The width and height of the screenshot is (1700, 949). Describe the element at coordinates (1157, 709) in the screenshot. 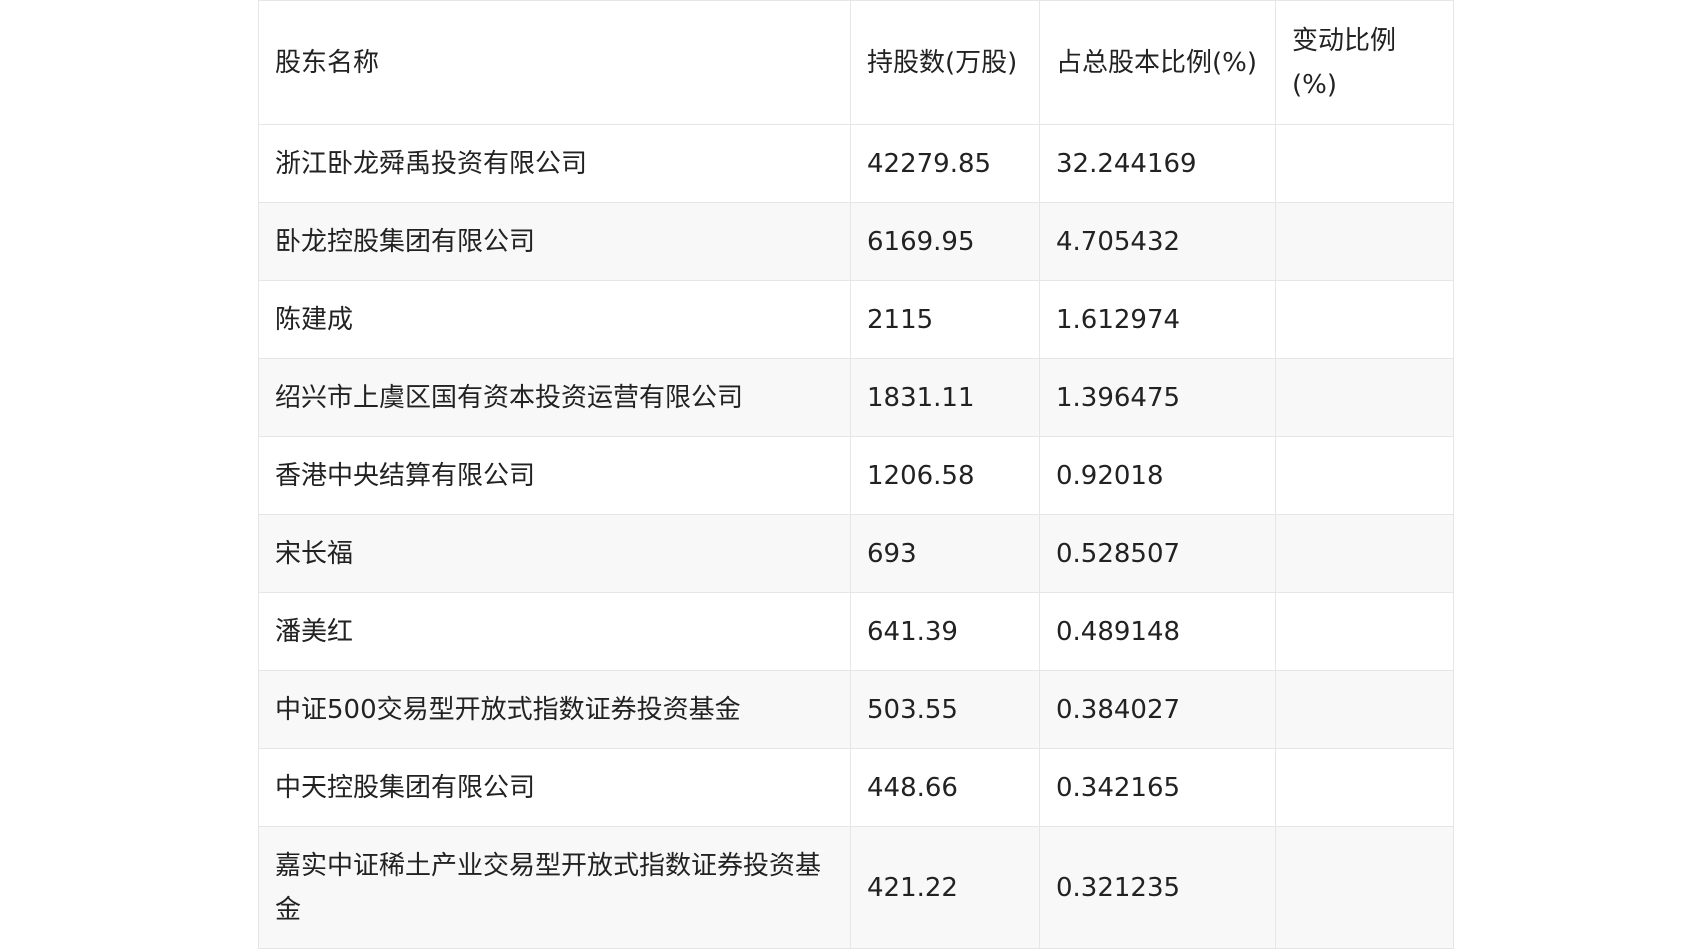

I see `cell-ratio: 0.384027` at that location.